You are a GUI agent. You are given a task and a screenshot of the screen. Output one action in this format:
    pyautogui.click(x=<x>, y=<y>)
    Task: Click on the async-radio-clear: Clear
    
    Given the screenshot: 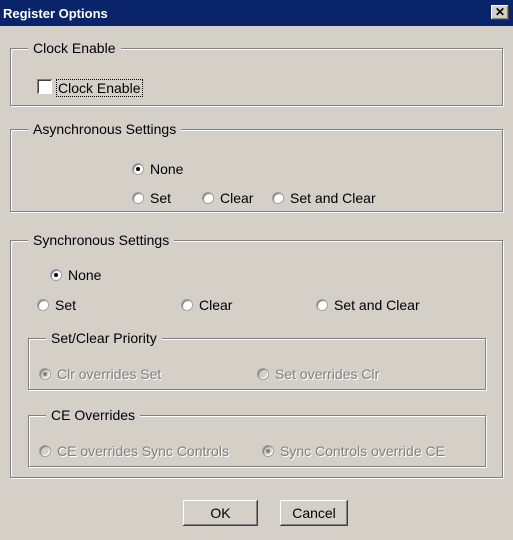 What is the action you would take?
    pyautogui.click(x=238, y=198)
    